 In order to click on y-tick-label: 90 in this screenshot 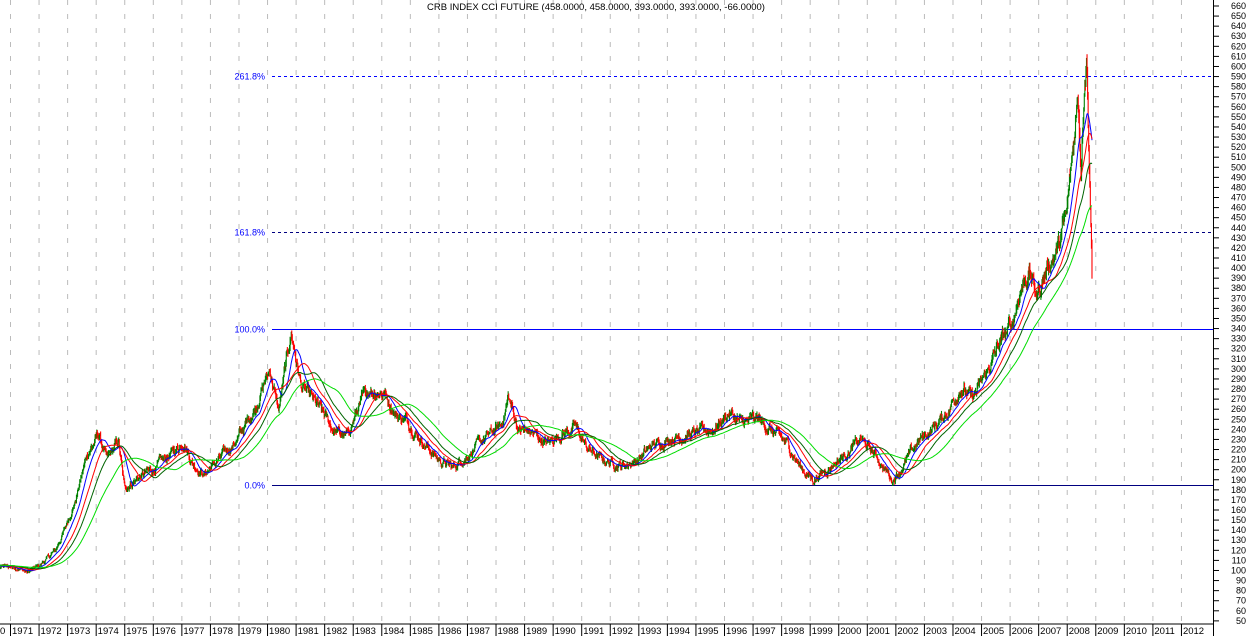, I will do `click(1241, 581)`.